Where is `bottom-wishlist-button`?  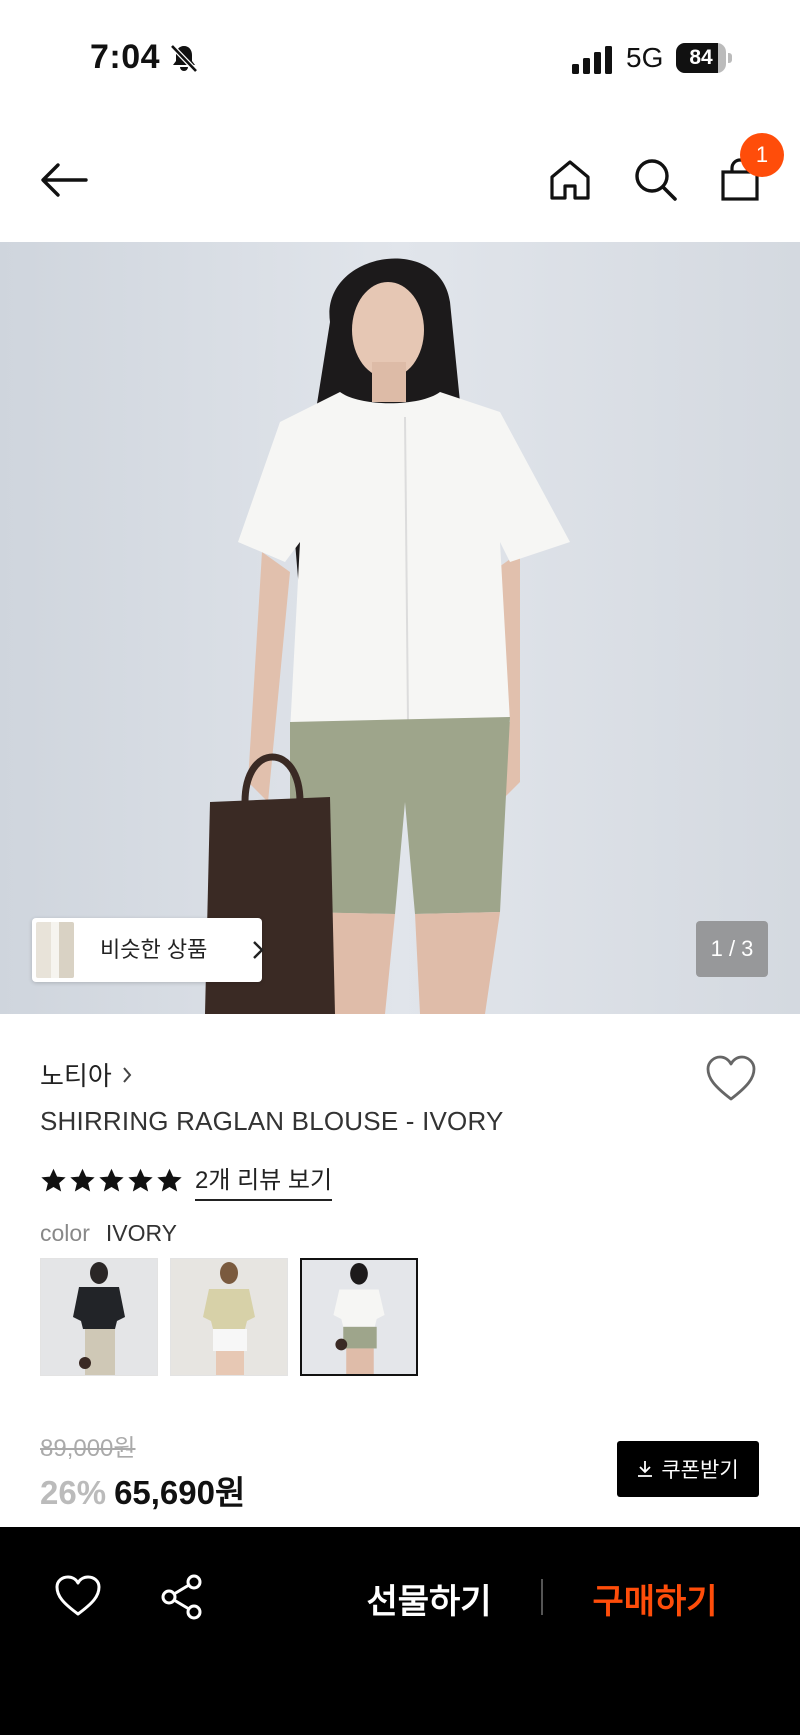 bottom-wishlist-button is located at coordinates (78, 1598).